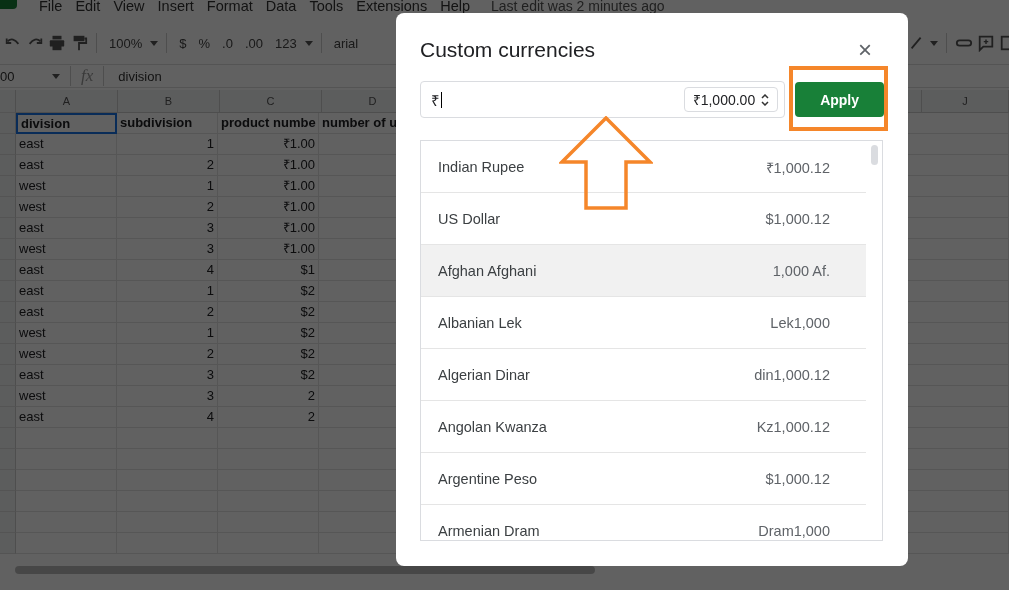 This screenshot has width=1009, height=590. Describe the element at coordinates (986, 43) in the screenshot. I see `comment-icon` at that location.